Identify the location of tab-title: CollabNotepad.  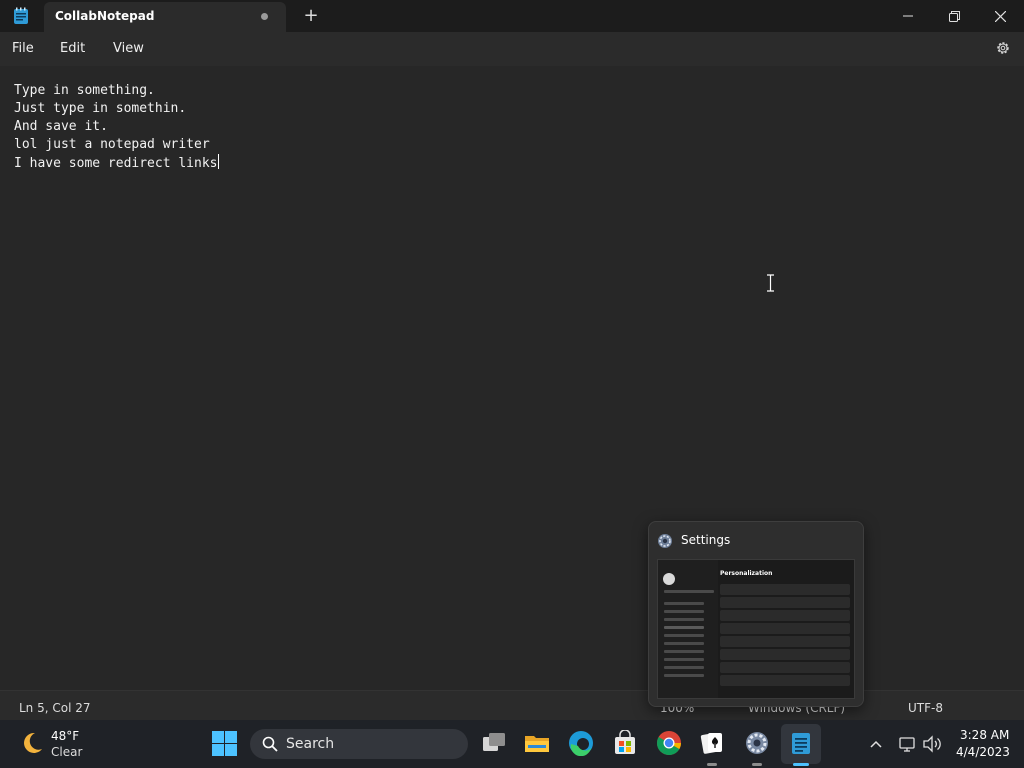
(105, 16).